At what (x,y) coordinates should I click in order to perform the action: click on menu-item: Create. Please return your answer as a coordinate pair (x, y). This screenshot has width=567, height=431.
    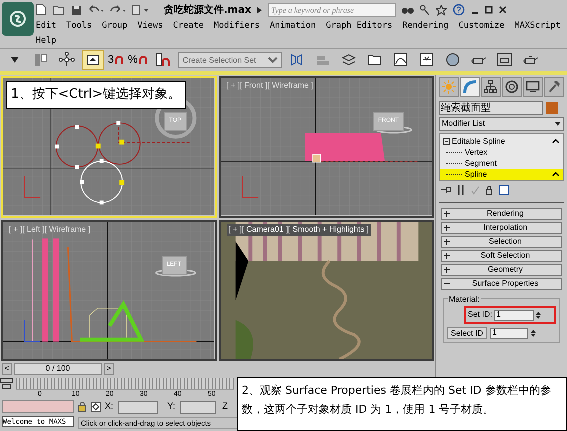
    Looking at the image, I should click on (188, 26).